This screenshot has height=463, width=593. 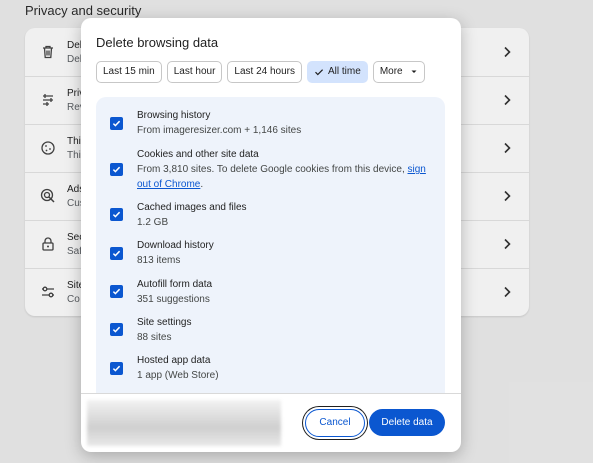 I want to click on chip-last-15-min: Last 15 min, so click(x=129, y=72).